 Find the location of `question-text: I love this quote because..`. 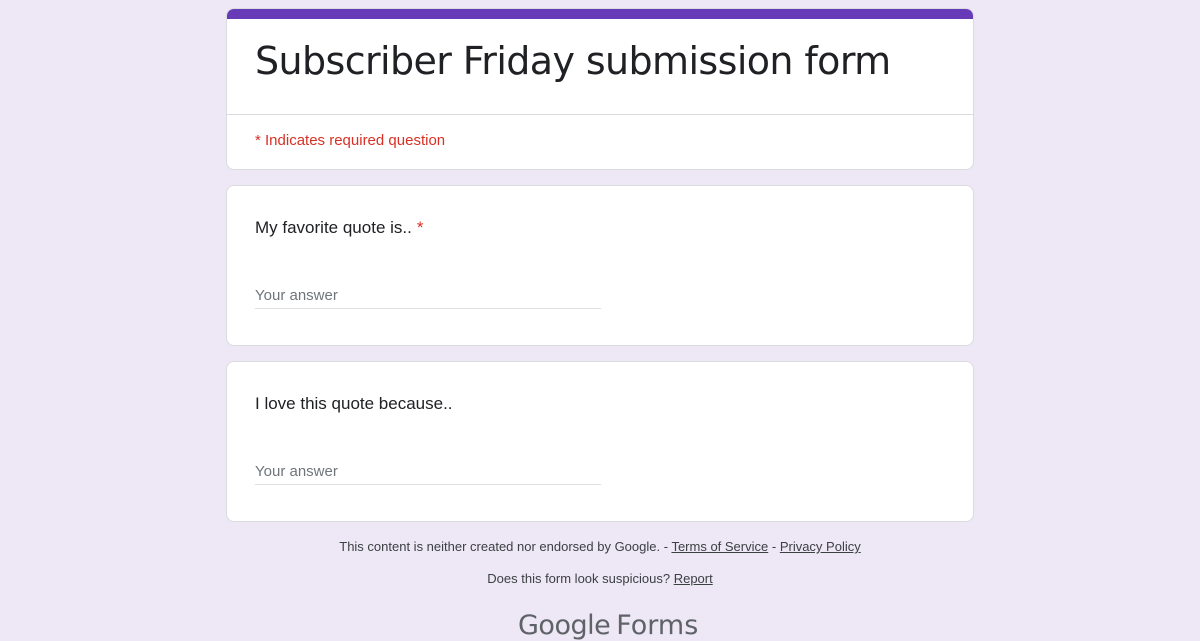

question-text: I love this quote because.. is located at coordinates (354, 403).